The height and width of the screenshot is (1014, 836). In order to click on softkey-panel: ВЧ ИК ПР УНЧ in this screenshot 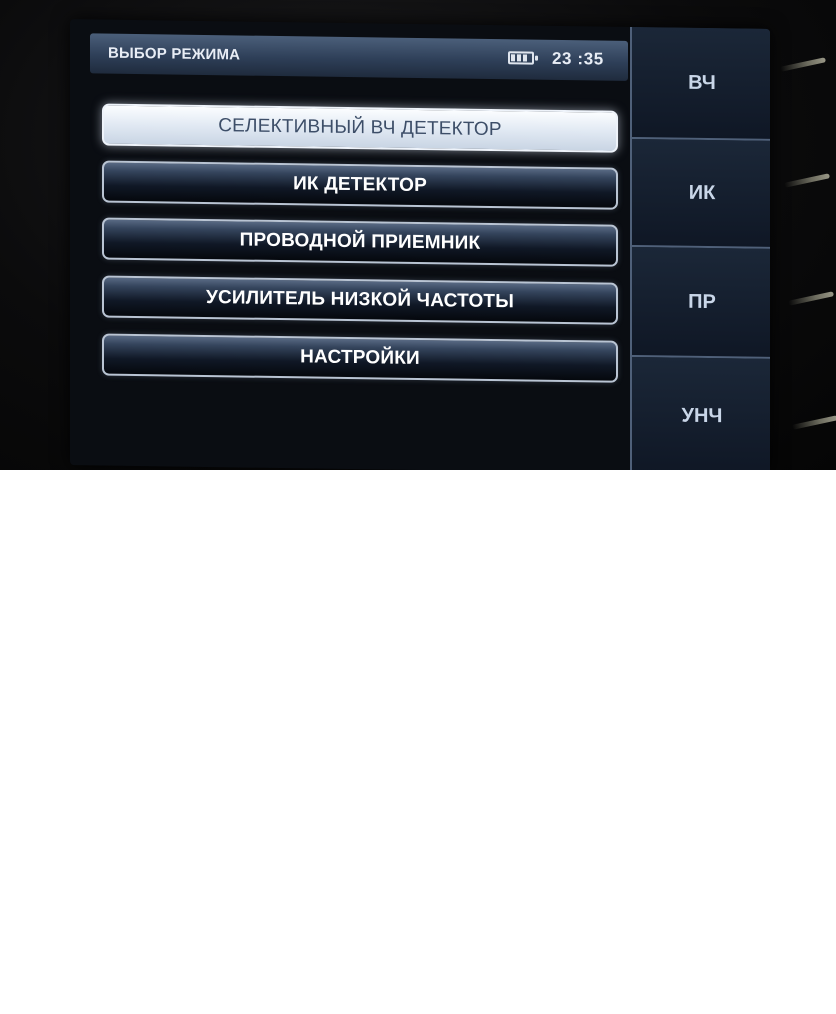, I will do `click(700, 248)`.